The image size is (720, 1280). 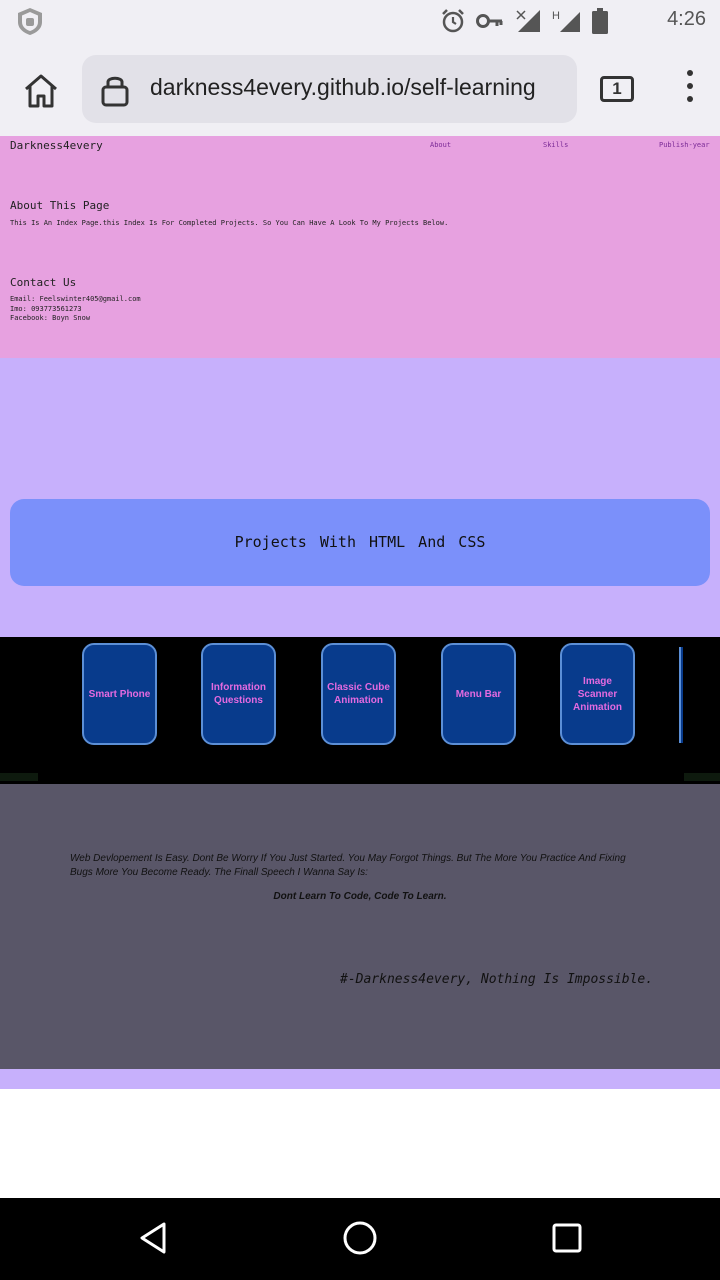 I want to click on nav-link-about: About, so click(x=440, y=145).